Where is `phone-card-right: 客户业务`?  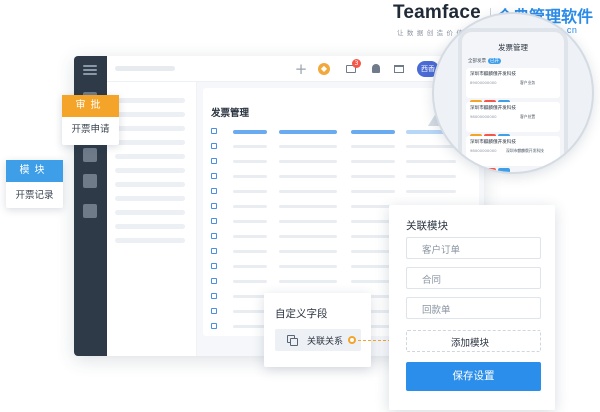 phone-card-right: 客户业务 is located at coordinates (528, 82).